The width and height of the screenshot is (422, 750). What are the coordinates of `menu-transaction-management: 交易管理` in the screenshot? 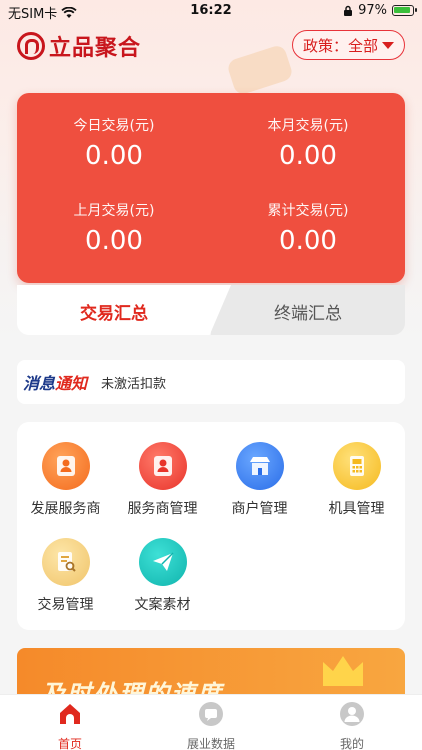 It's located at (65, 576).